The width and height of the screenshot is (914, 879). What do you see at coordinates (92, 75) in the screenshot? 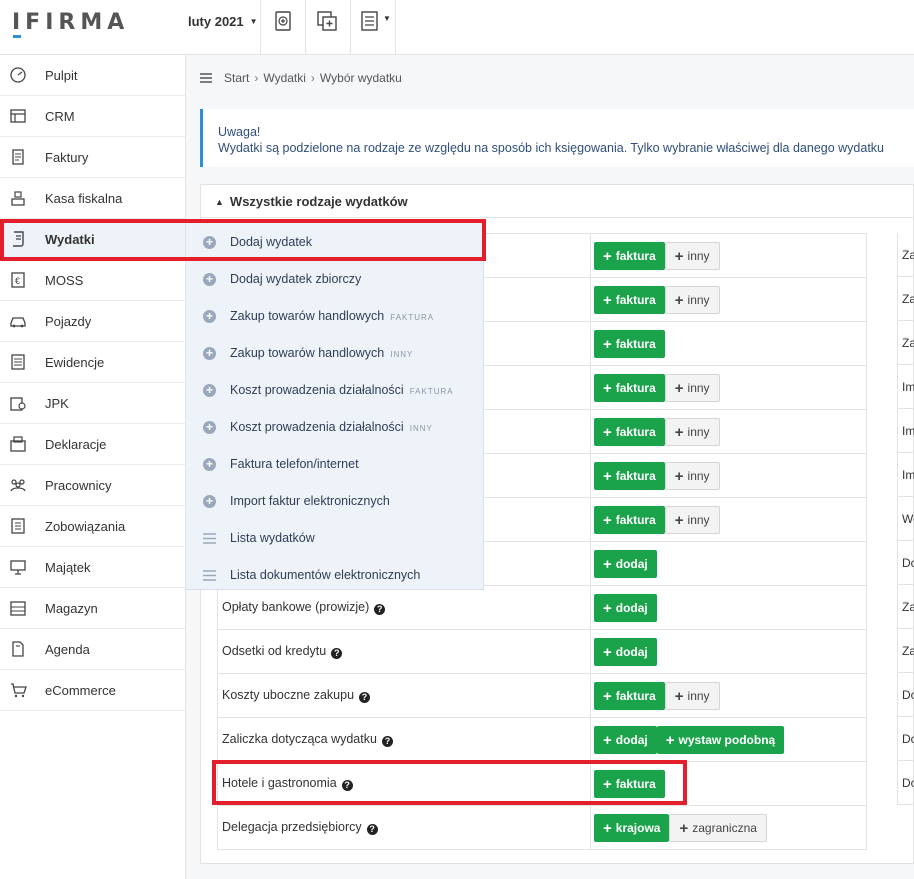
I see `sidebar-item-pulpit: Pulpit` at bounding box center [92, 75].